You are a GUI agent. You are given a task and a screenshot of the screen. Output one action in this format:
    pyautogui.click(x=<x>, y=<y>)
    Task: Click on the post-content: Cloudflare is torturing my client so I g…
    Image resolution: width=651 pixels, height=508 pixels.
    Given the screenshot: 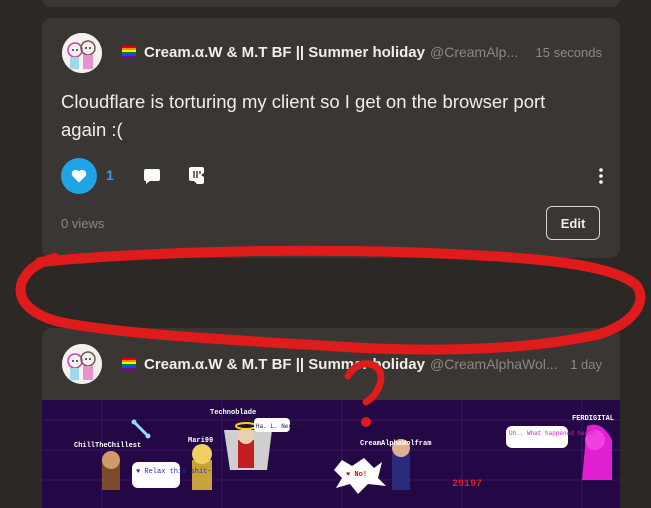 What is the action you would take?
    pyautogui.click(x=303, y=115)
    